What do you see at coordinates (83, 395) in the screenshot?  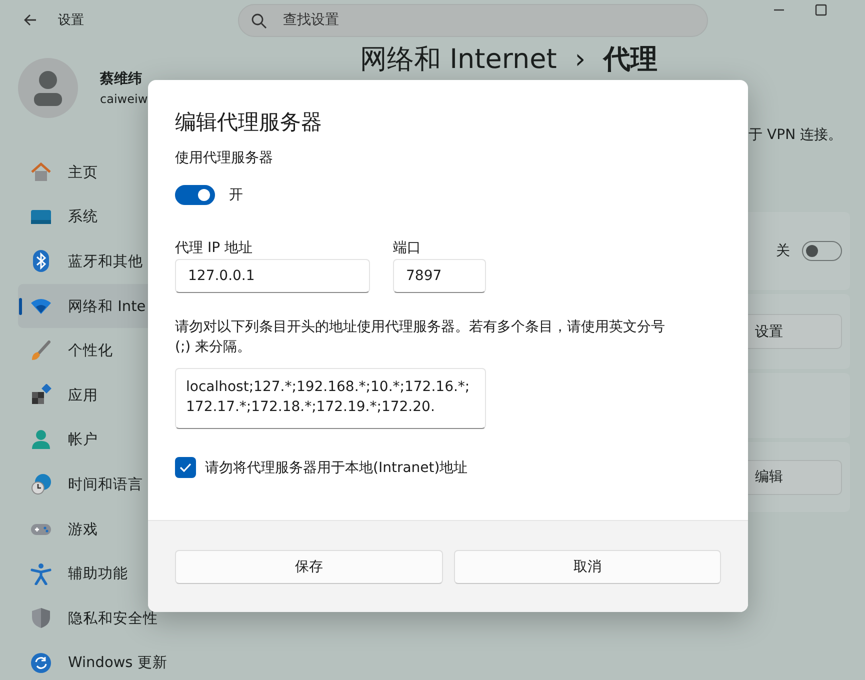 I see `sidebar-label: 应用` at bounding box center [83, 395].